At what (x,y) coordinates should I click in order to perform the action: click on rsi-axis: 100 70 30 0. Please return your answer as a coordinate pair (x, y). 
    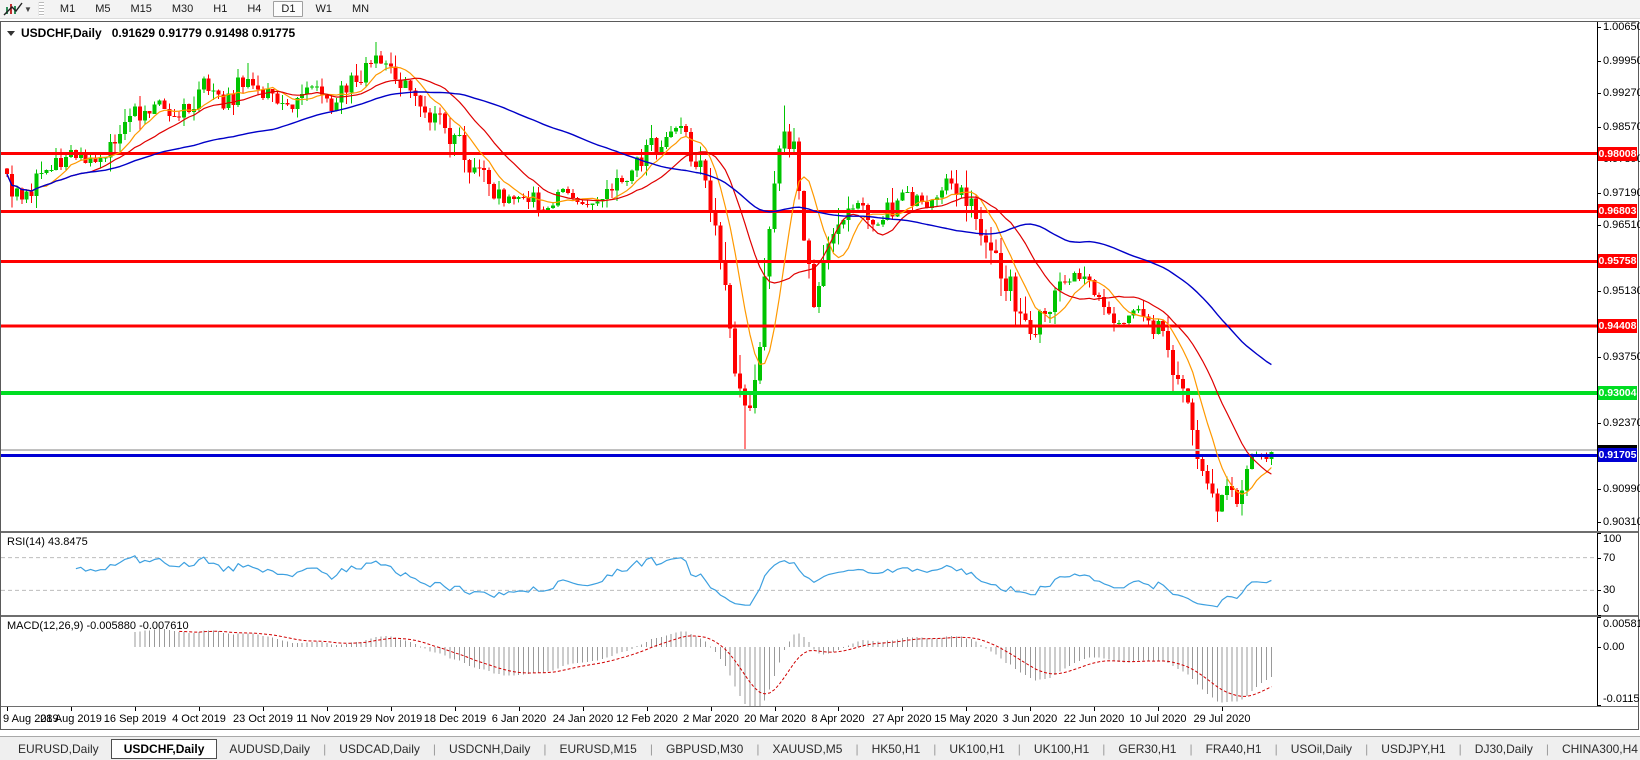
    Looking at the image, I should click on (1617, 574).